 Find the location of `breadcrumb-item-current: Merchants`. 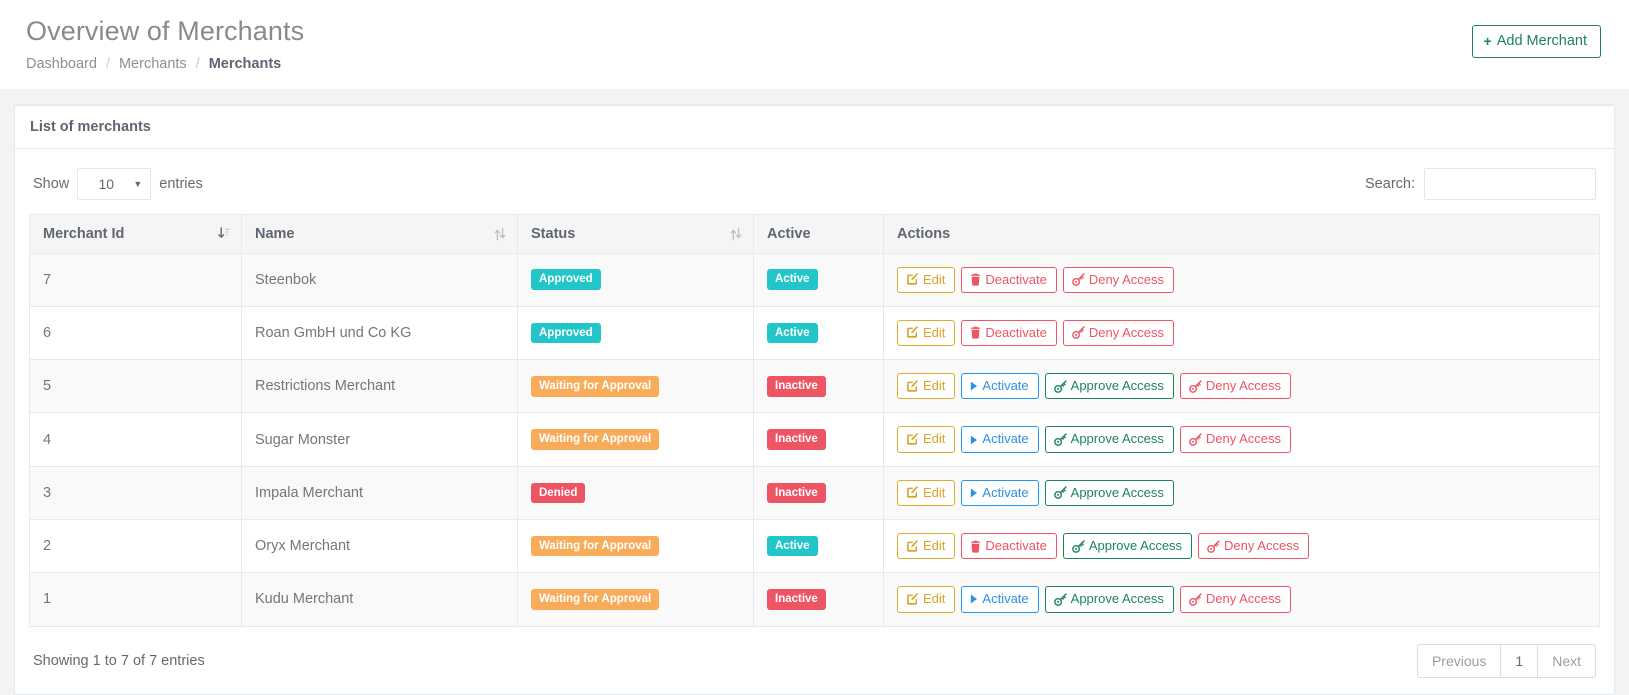

breadcrumb-item-current: Merchants is located at coordinates (245, 63).